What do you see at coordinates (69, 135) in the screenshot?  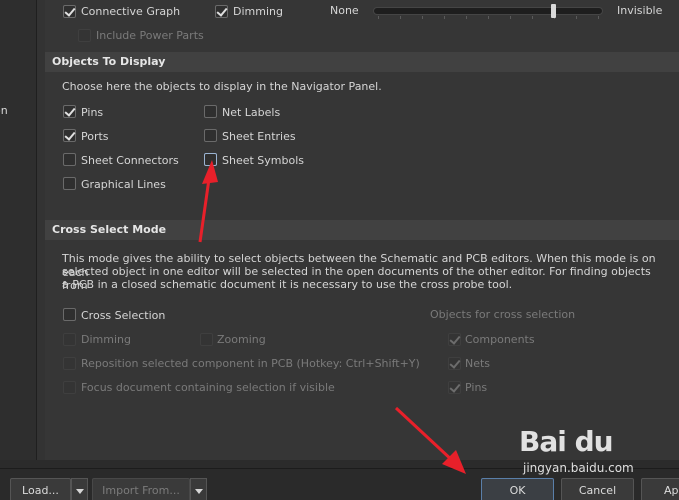 I see `ports-checkbox` at bounding box center [69, 135].